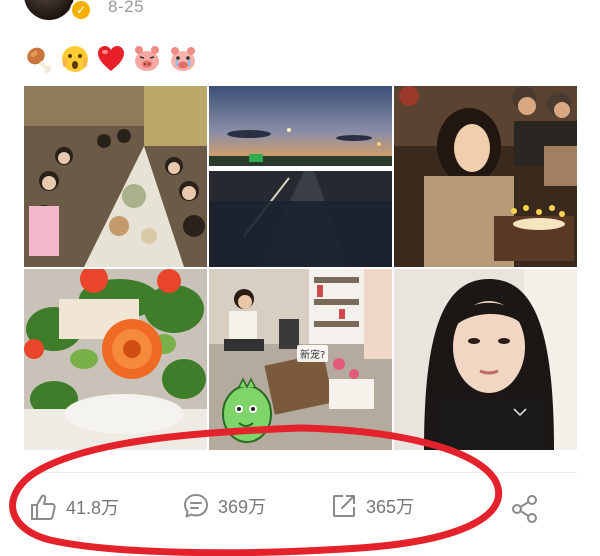 The image size is (600, 556). I want to click on action-bar: 41.8万 369万 365万, so click(300, 512).